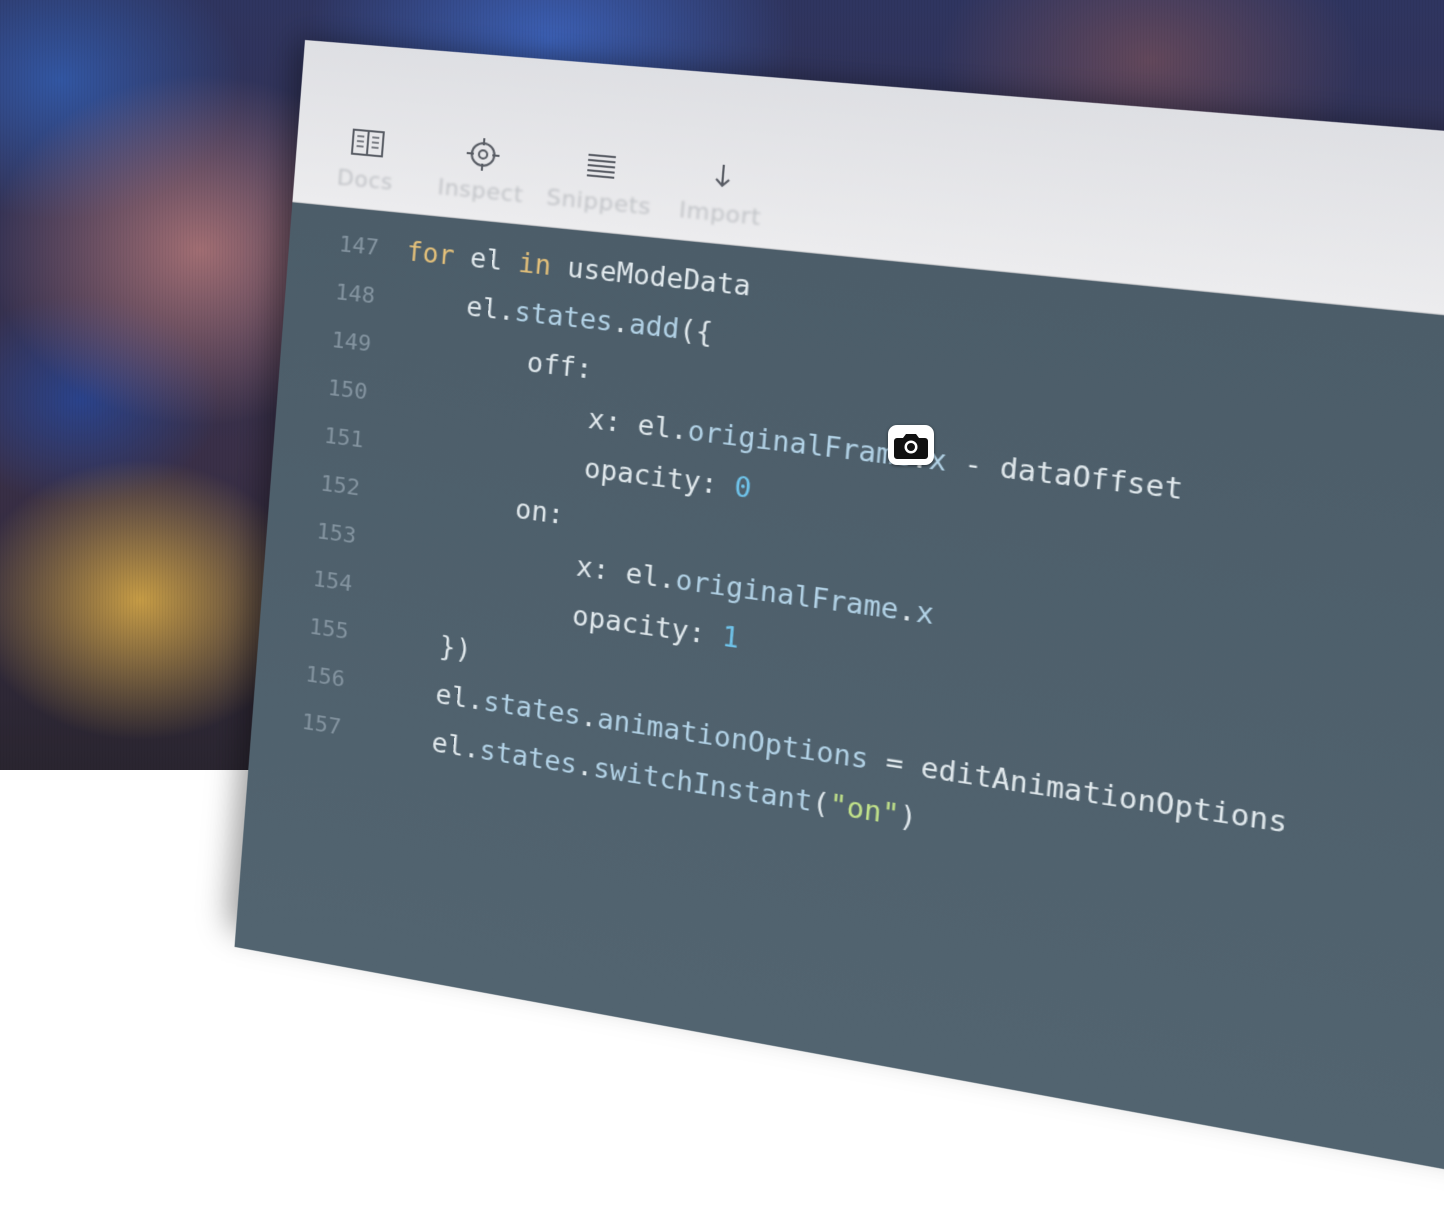  I want to click on code-token: 1, so click(730, 638).